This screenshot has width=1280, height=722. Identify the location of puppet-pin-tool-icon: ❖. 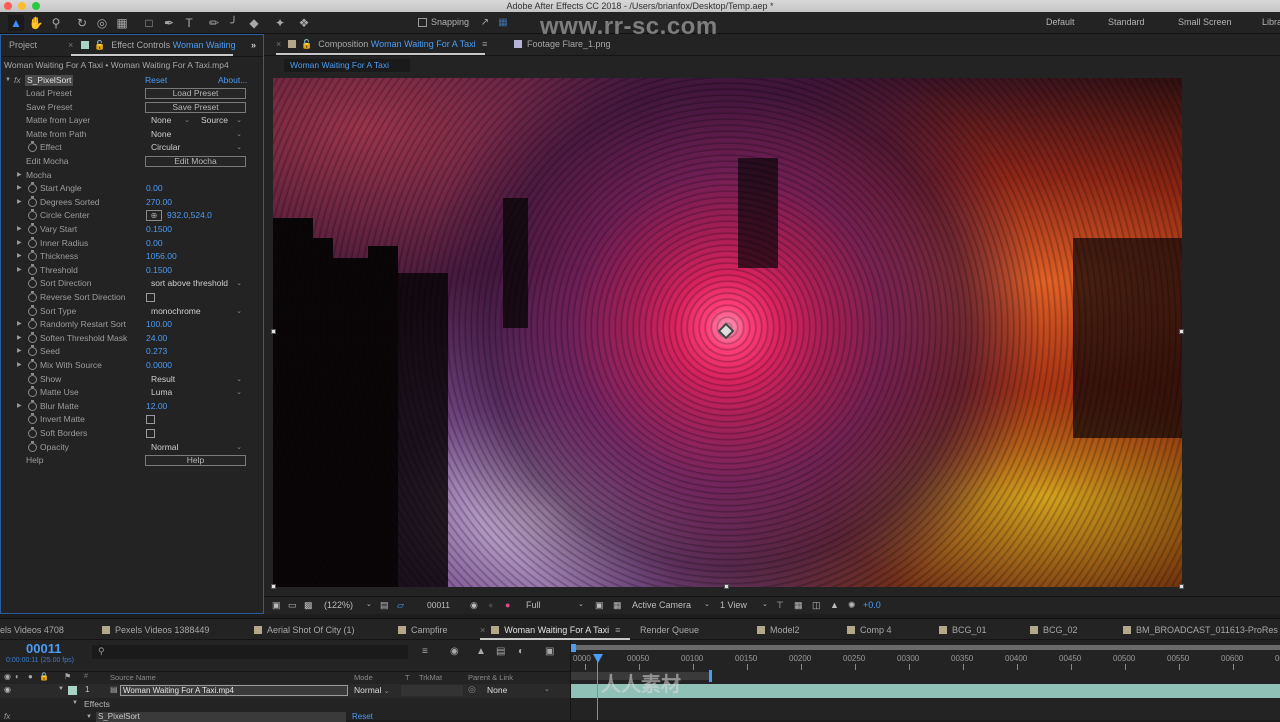
(304, 23).